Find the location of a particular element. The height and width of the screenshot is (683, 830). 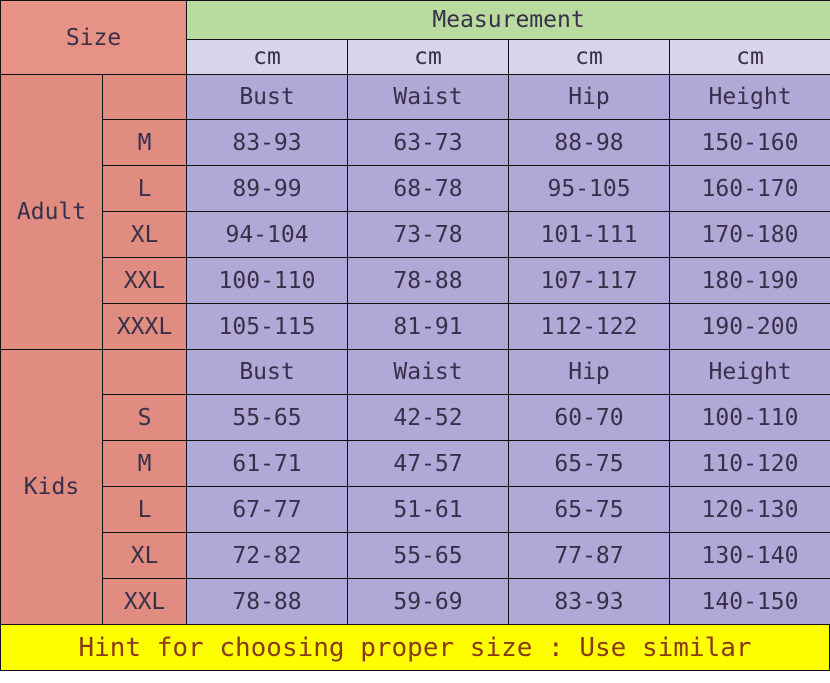

kids-metric-row-spacer is located at coordinates (144, 372).